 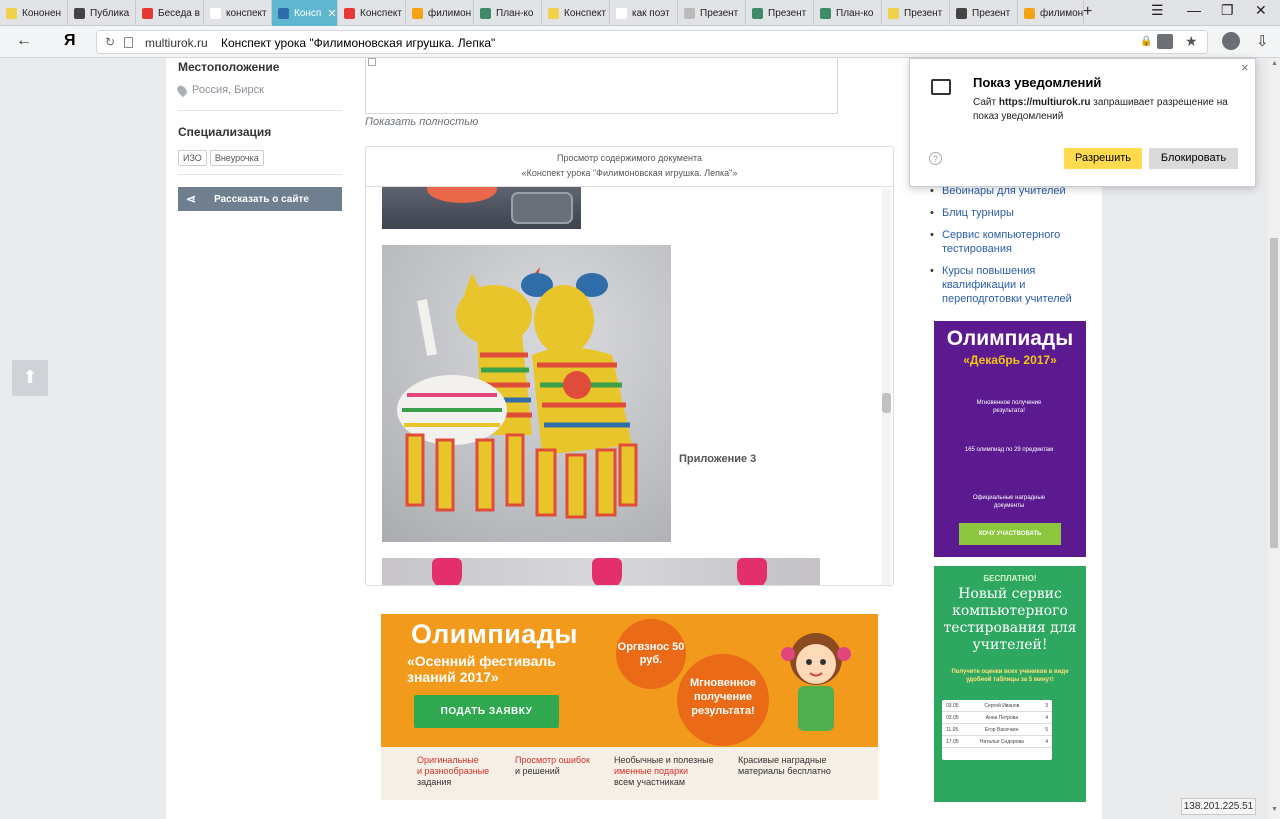 What do you see at coordinates (260, 199) in the screenshot?
I see `share-site-button: ⋖ Рассказать о сайте` at bounding box center [260, 199].